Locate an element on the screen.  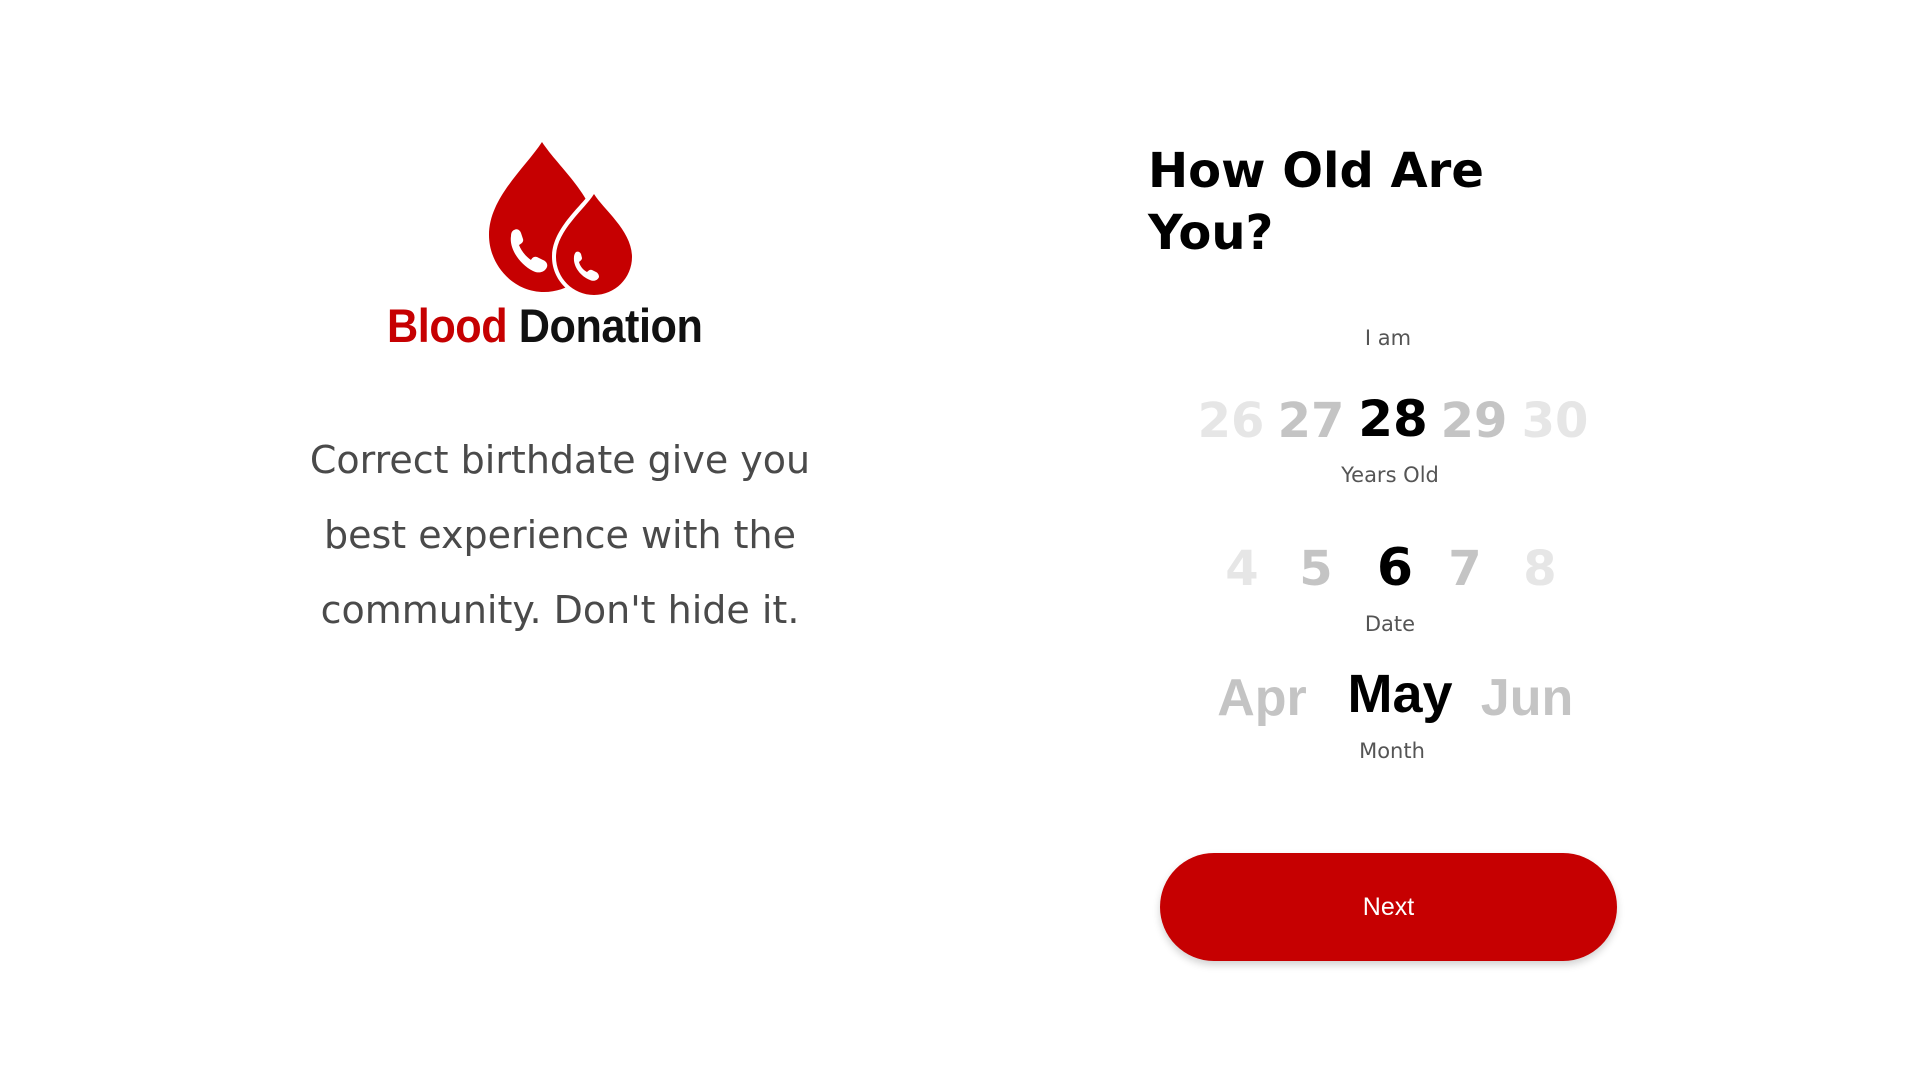
age-option: 26 is located at coordinates (1231, 421).